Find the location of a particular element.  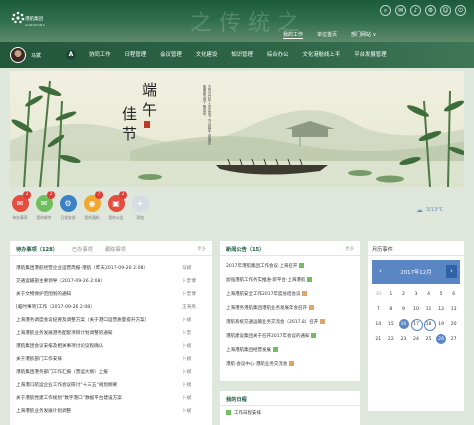

badge-count: 2 is located at coordinates (51, 195).